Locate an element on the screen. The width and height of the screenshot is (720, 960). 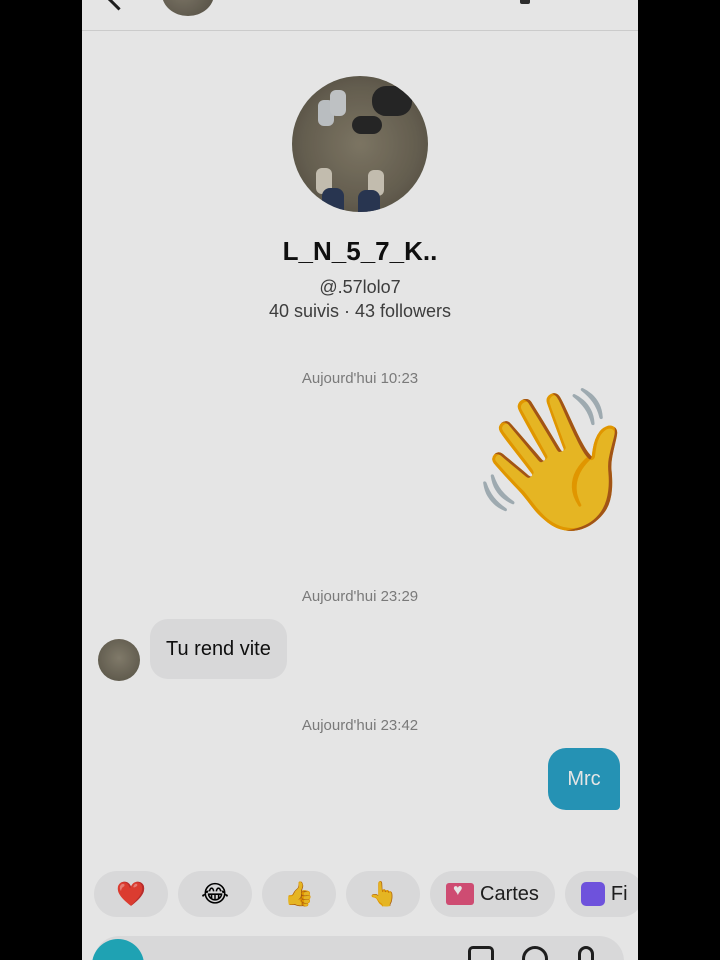
profile-name: L_N_5_7_K.. is located at coordinates (360, 251).